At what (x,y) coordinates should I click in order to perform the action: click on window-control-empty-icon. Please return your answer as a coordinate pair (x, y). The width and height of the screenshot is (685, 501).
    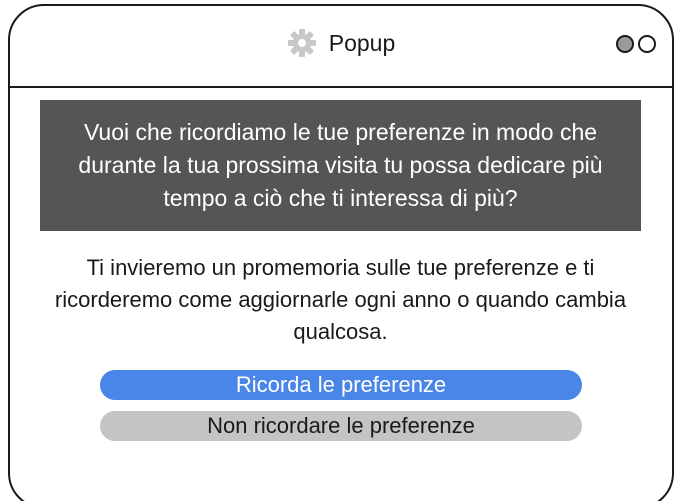
    Looking at the image, I should click on (647, 44).